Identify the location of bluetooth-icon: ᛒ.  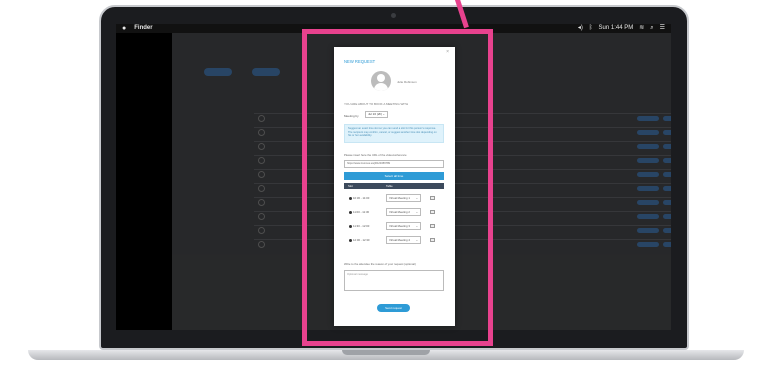
(591, 28).